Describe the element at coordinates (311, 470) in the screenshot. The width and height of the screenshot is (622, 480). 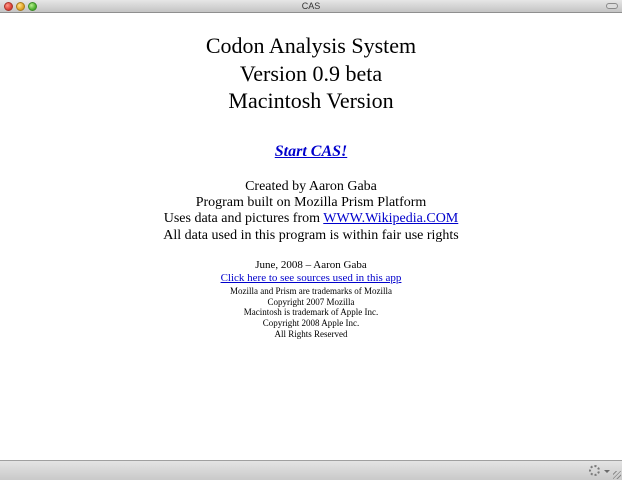
I see `status-bar` at that location.